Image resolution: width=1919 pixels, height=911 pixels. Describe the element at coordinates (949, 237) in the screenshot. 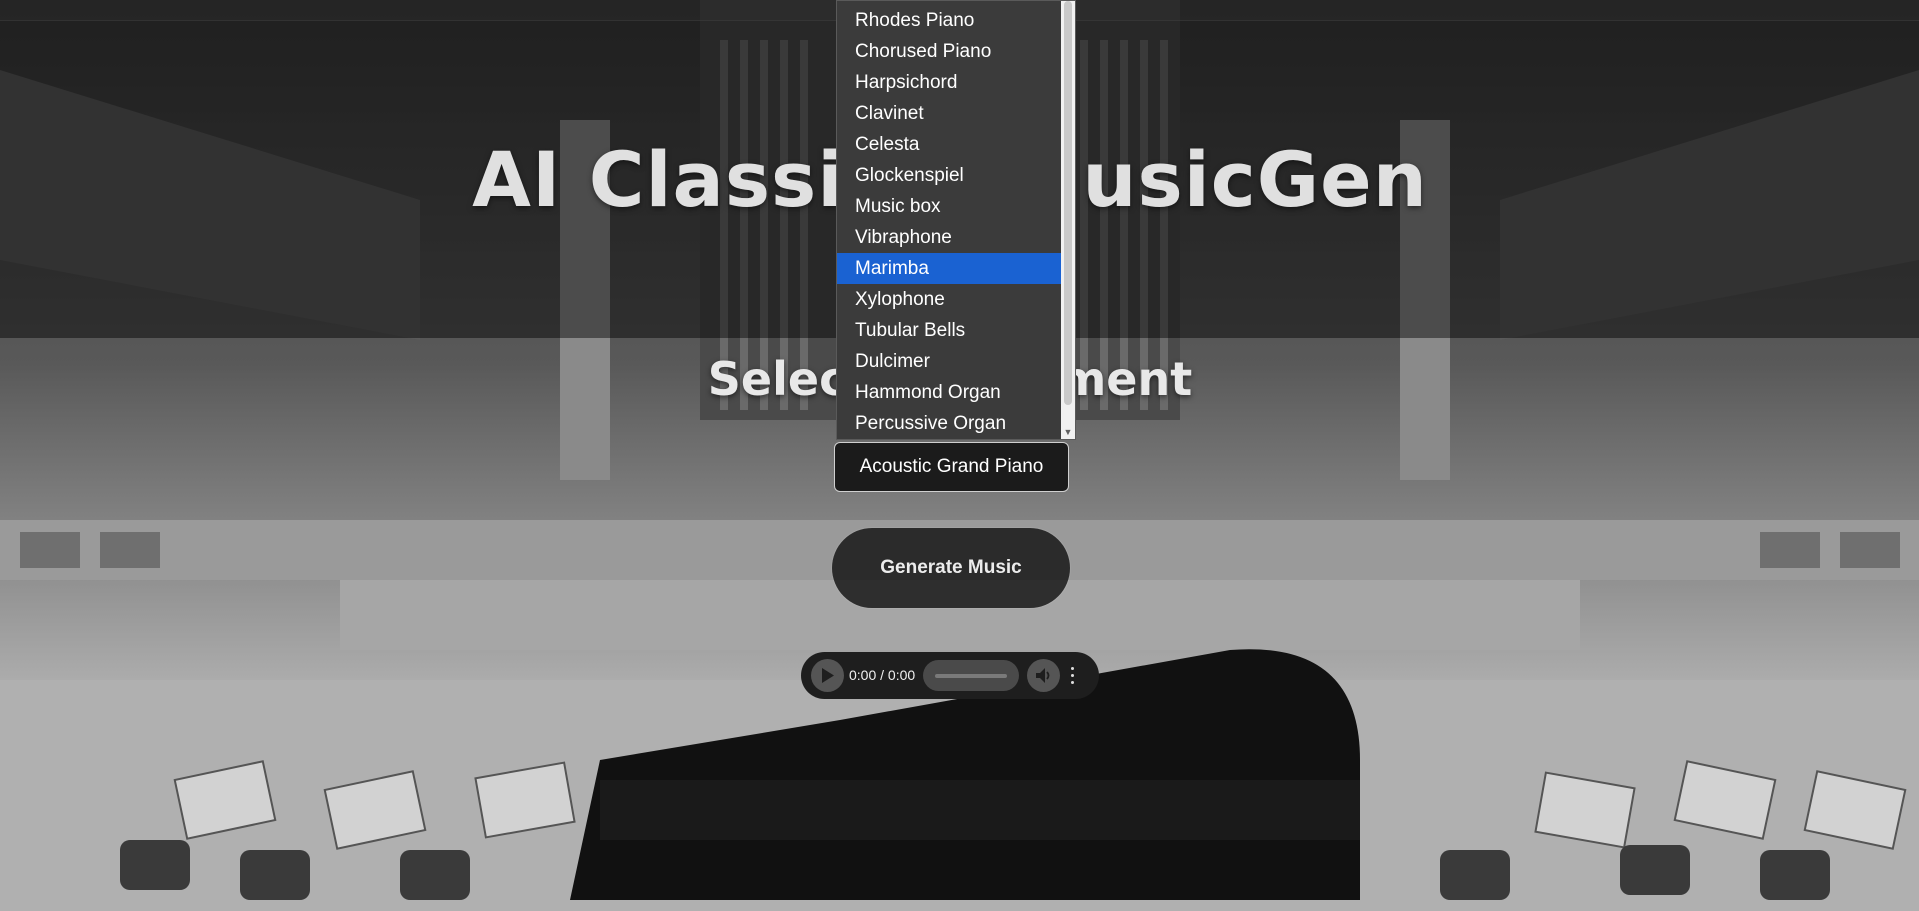

I see `instrument-option-vibraphone: Vibraphone` at that location.